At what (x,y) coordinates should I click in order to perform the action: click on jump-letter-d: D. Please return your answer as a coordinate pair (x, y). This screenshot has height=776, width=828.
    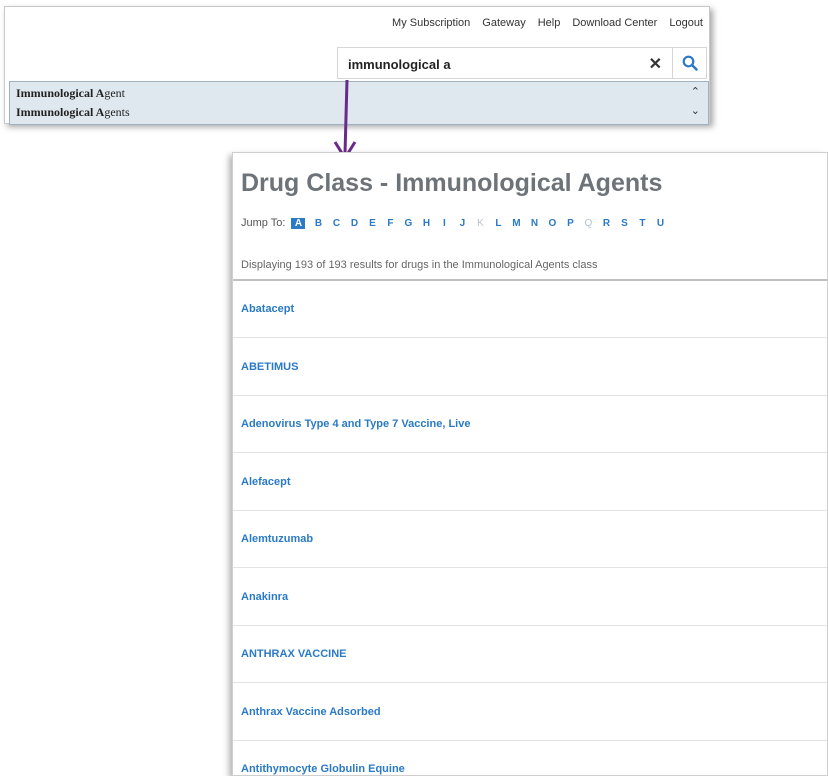
    Looking at the image, I should click on (354, 223).